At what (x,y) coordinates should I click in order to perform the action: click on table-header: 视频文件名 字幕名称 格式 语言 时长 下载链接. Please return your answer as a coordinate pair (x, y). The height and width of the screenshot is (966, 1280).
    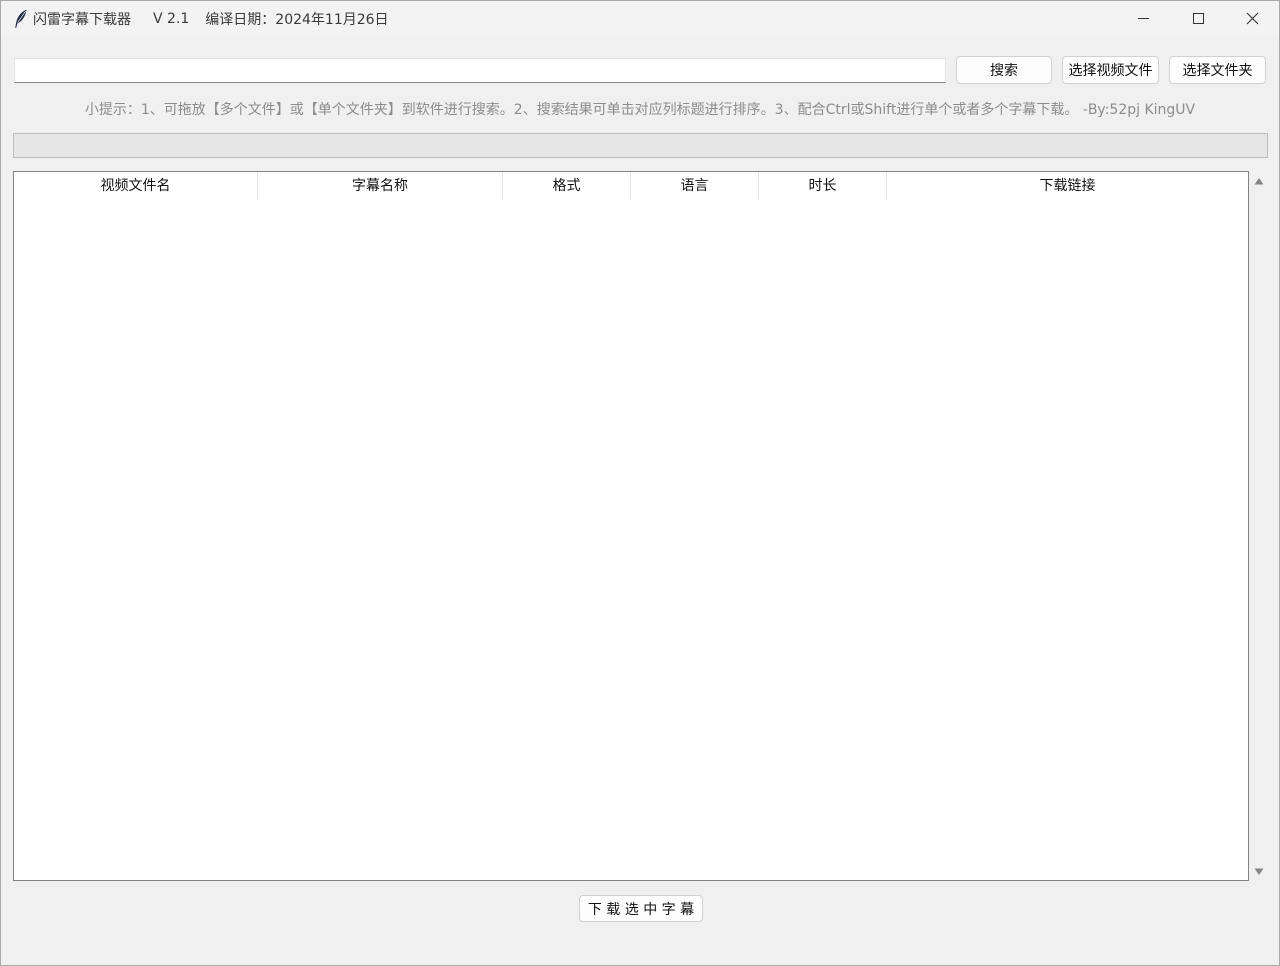
    Looking at the image, I should click on (631, 186).